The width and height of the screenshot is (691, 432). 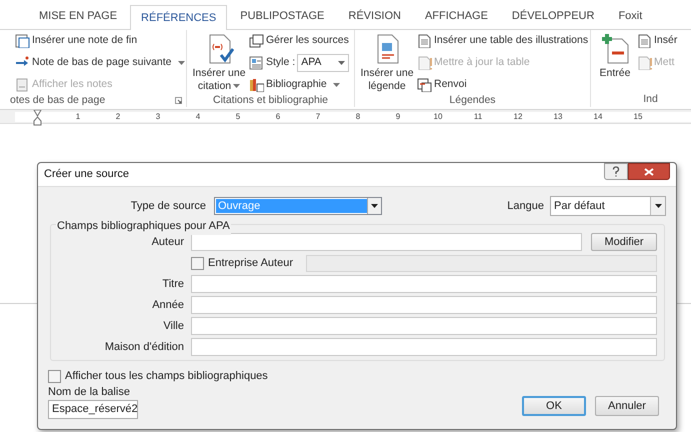 I want to click on help-icon, so click(x=616, y=171).